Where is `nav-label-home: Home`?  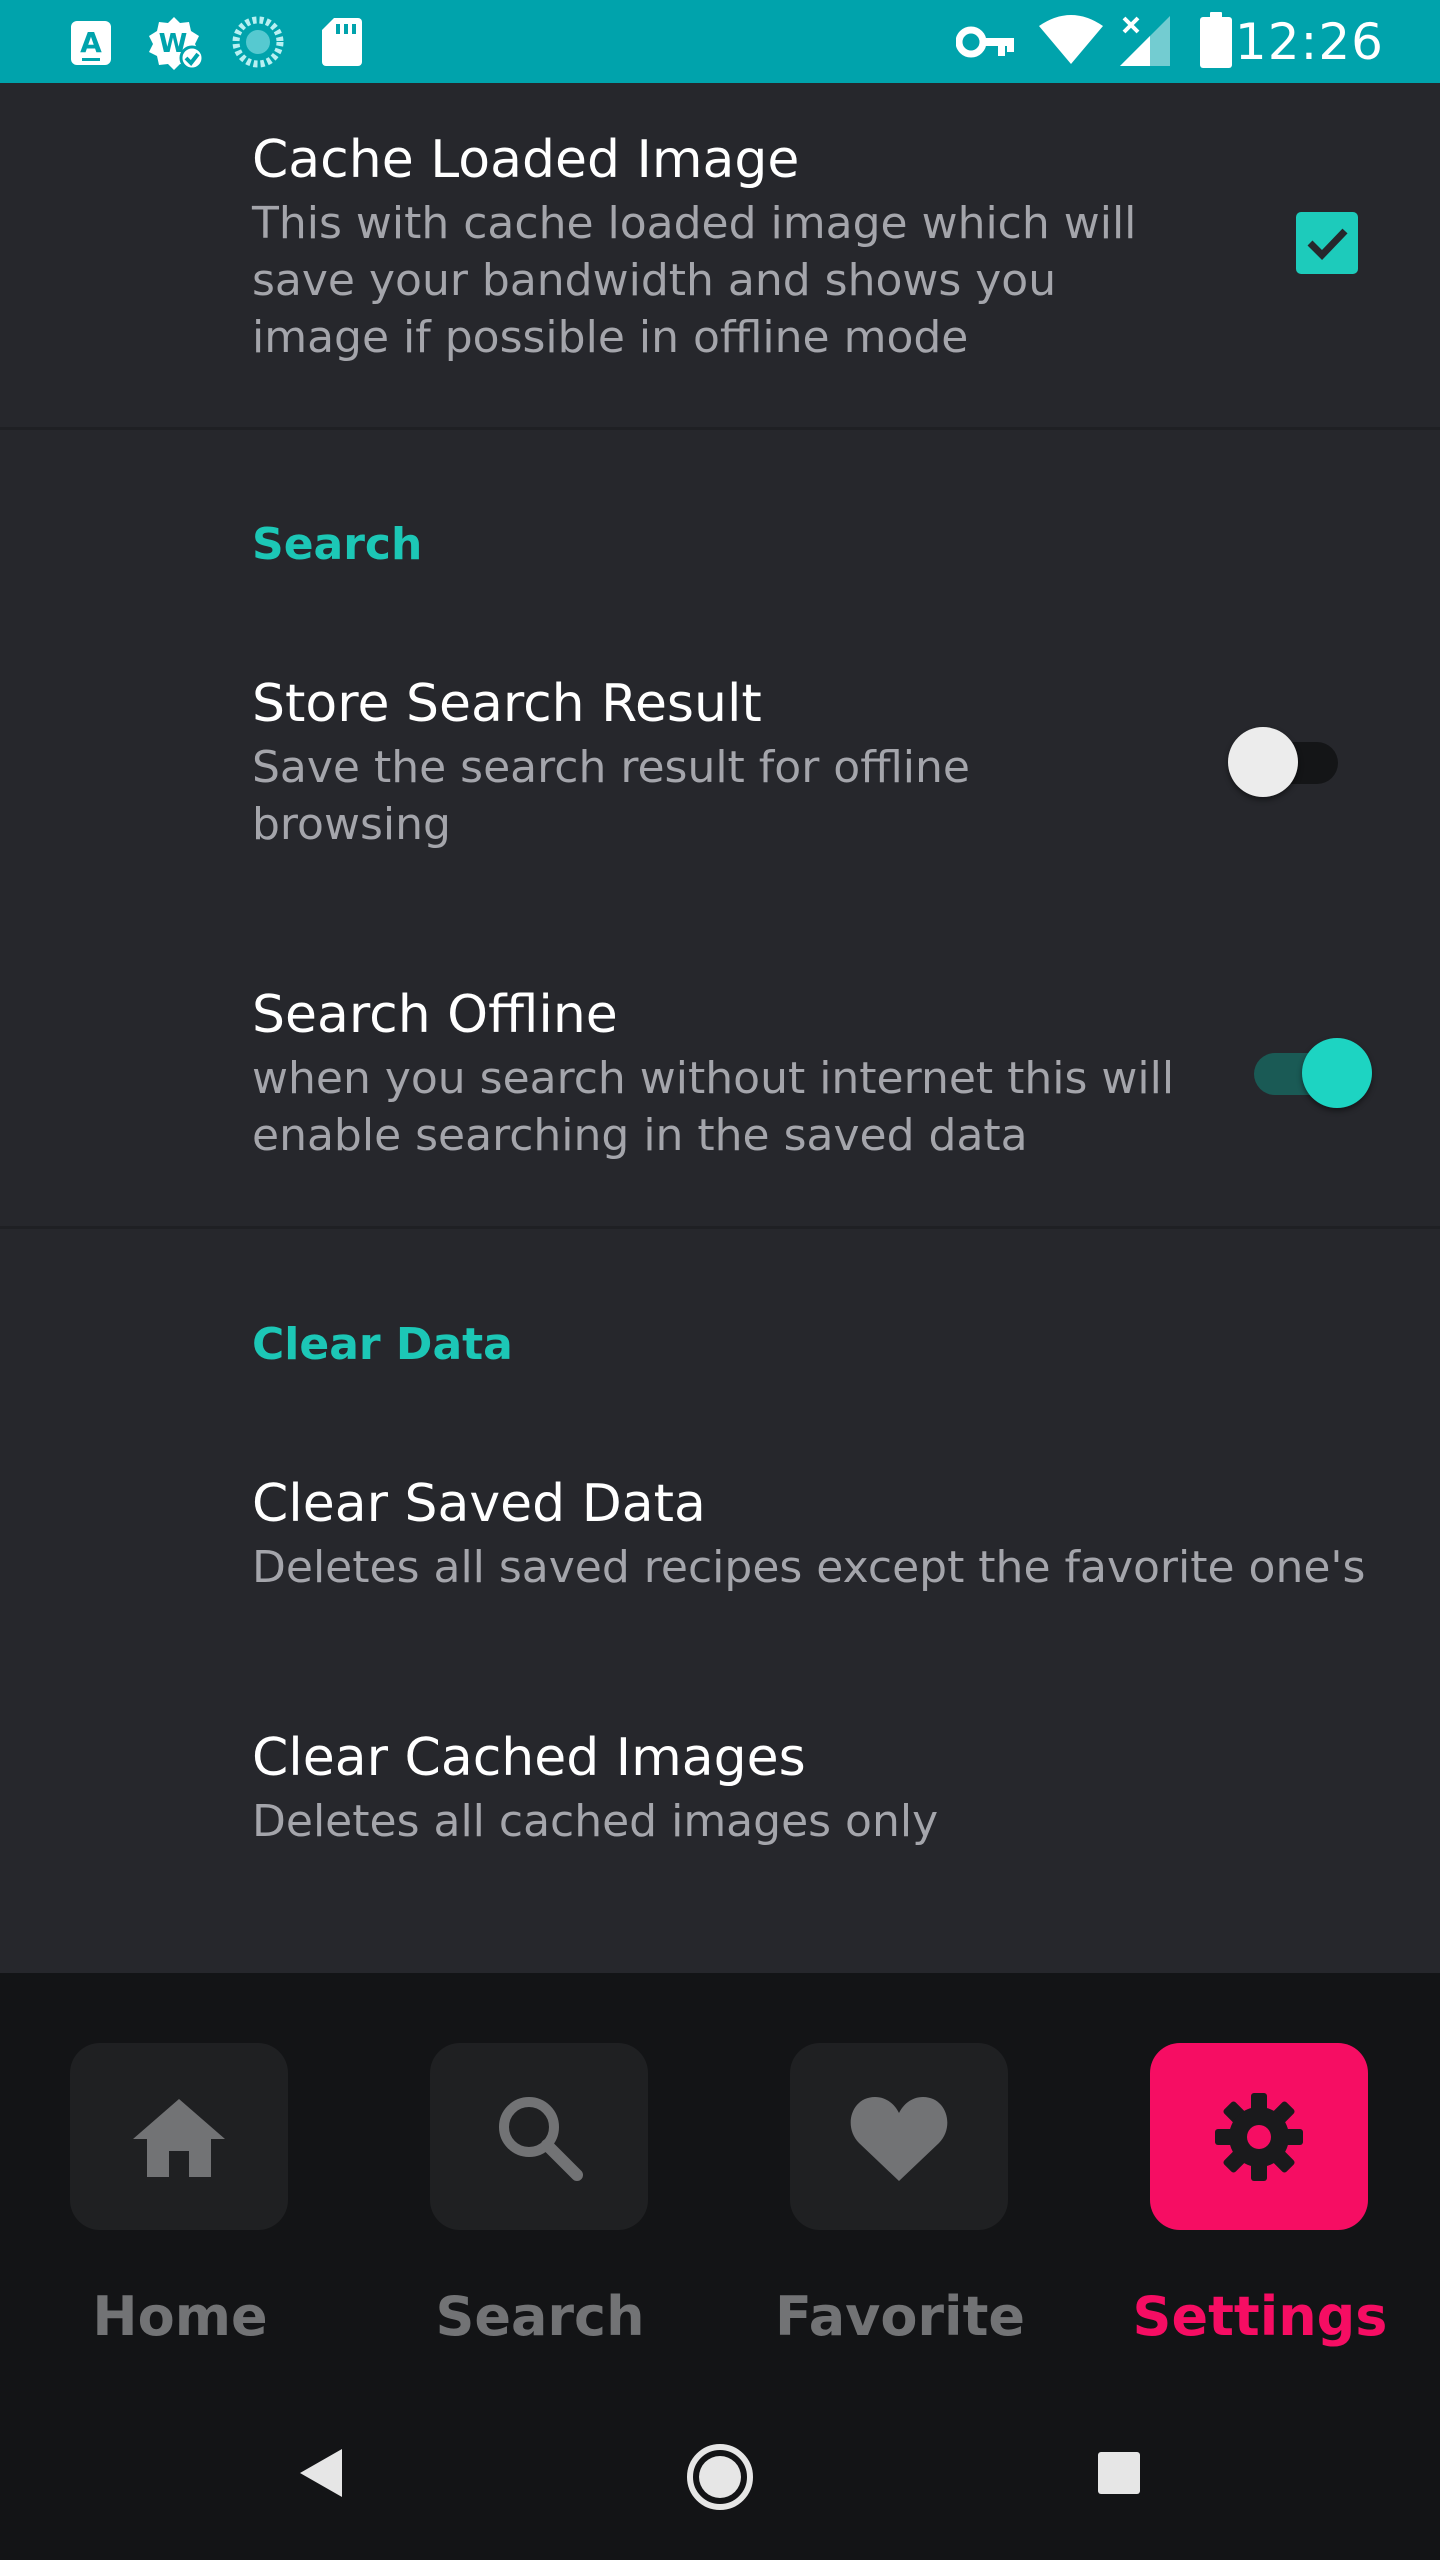 nav-label-home: Home is located at coordinates (180, 2316).